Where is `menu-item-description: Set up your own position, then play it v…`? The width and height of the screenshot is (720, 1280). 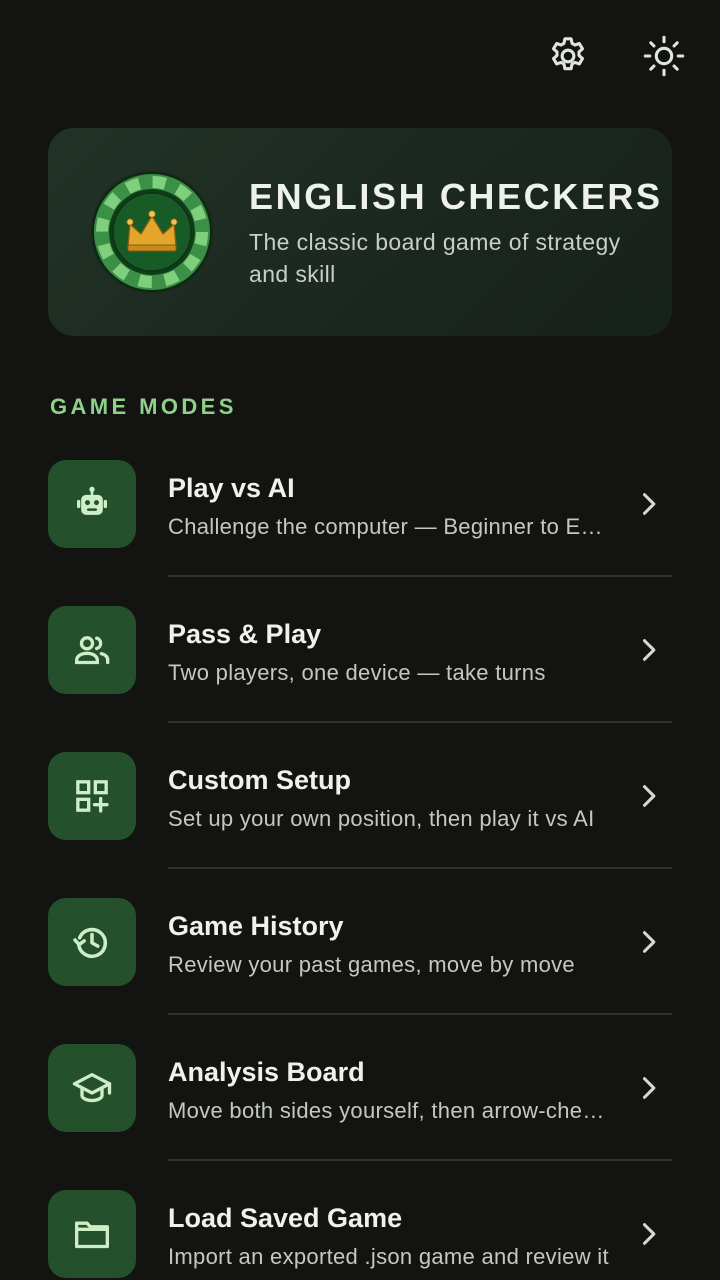
menu-item-description: Set up your own position, then play it v… is located at coordinates (381, 818).